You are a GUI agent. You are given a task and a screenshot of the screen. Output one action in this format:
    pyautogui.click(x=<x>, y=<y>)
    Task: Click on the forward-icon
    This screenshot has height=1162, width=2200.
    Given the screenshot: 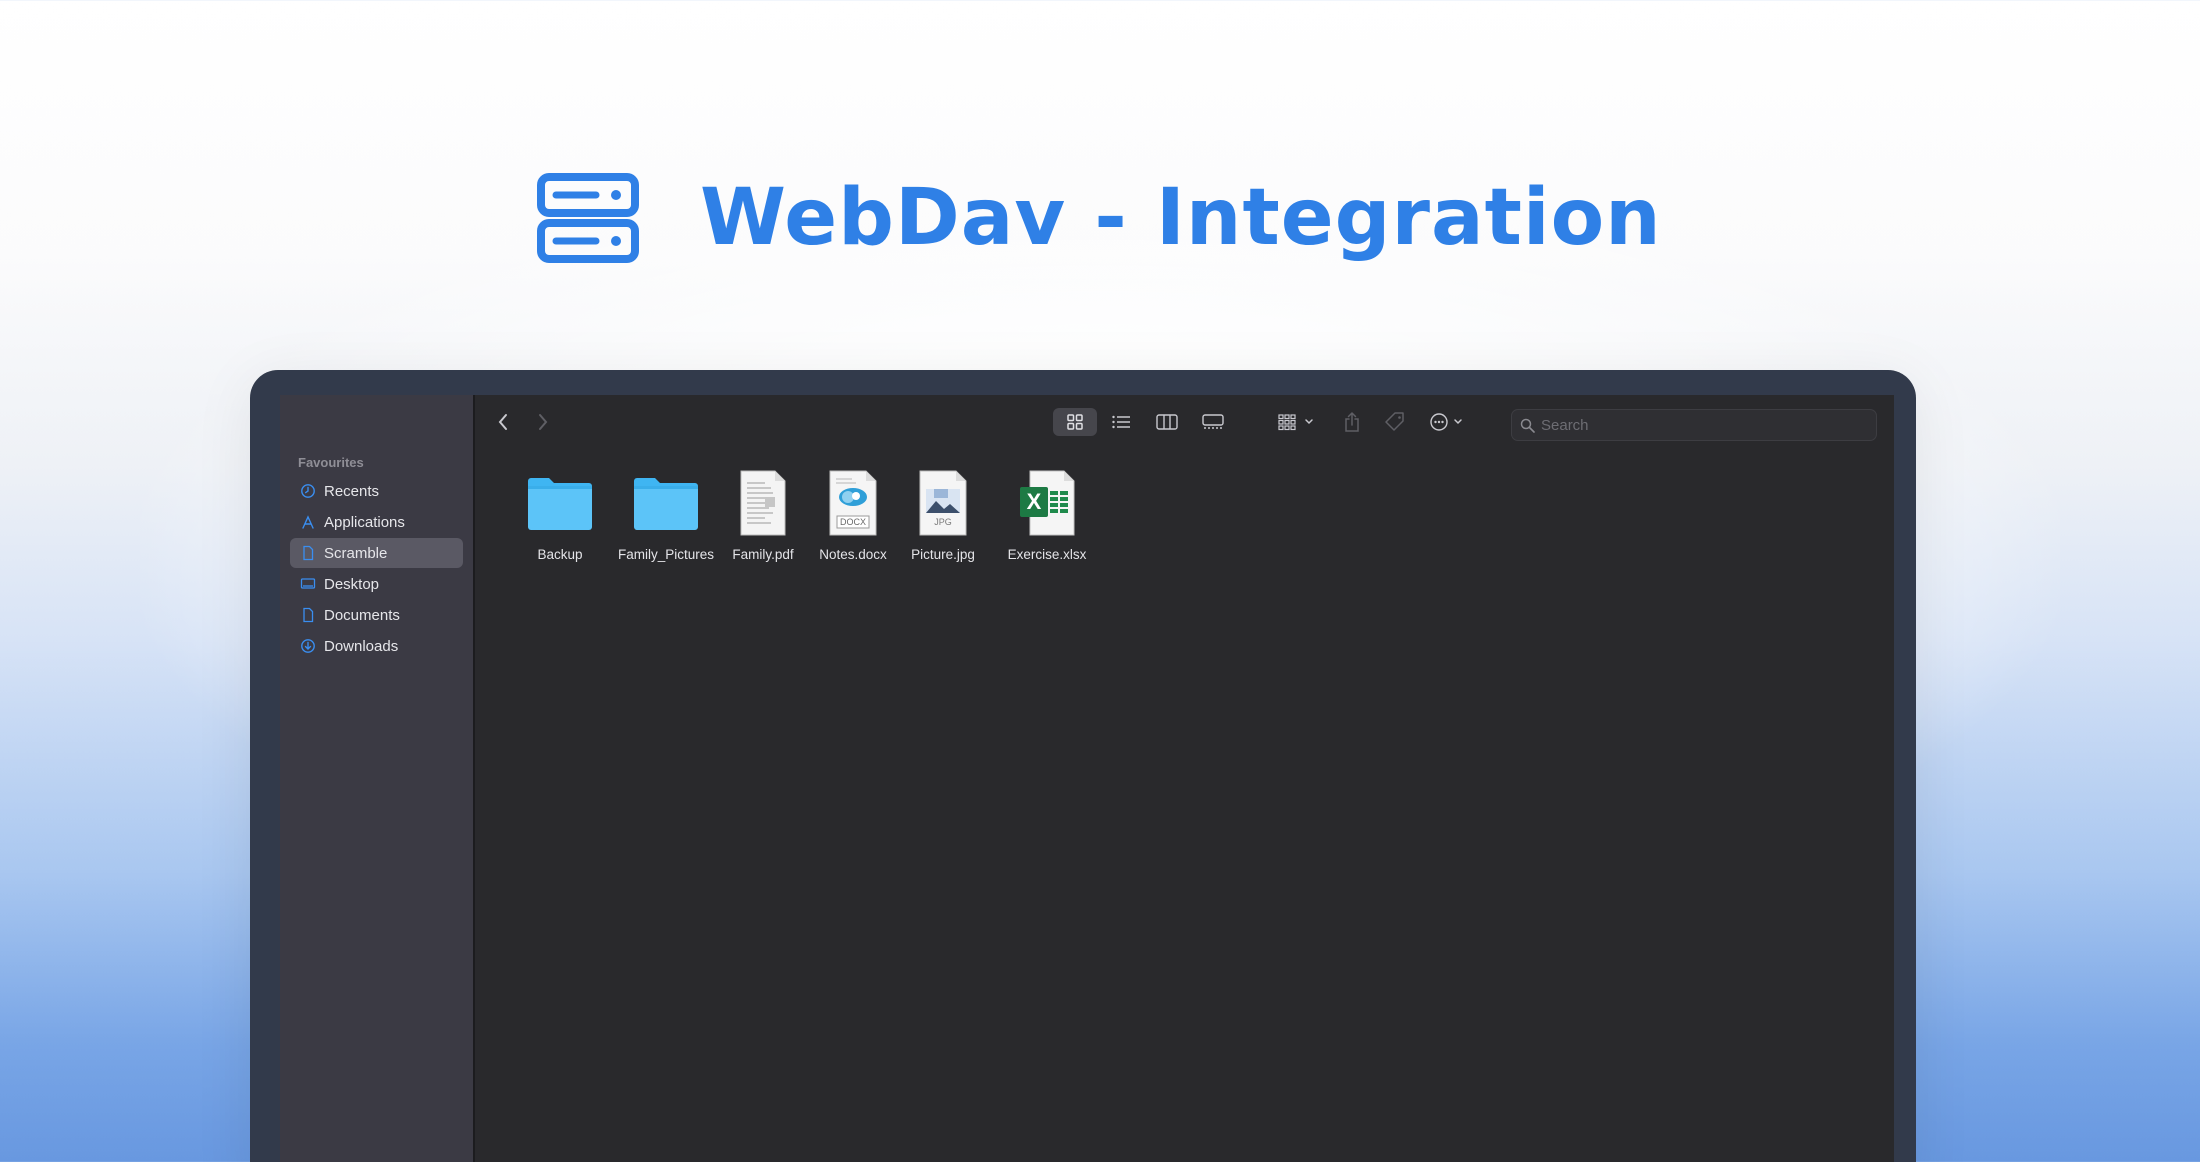 What is the action you would take?
    pyautogui.click(x=543, y=422)
    